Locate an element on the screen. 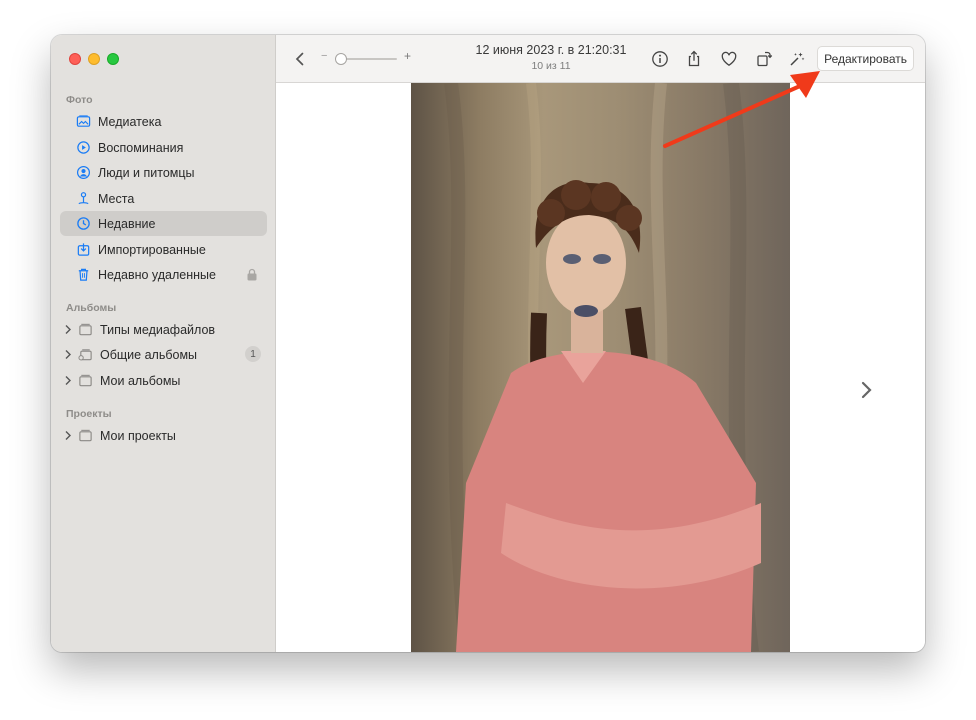  close-window-button is located at coordinates (75, 59).